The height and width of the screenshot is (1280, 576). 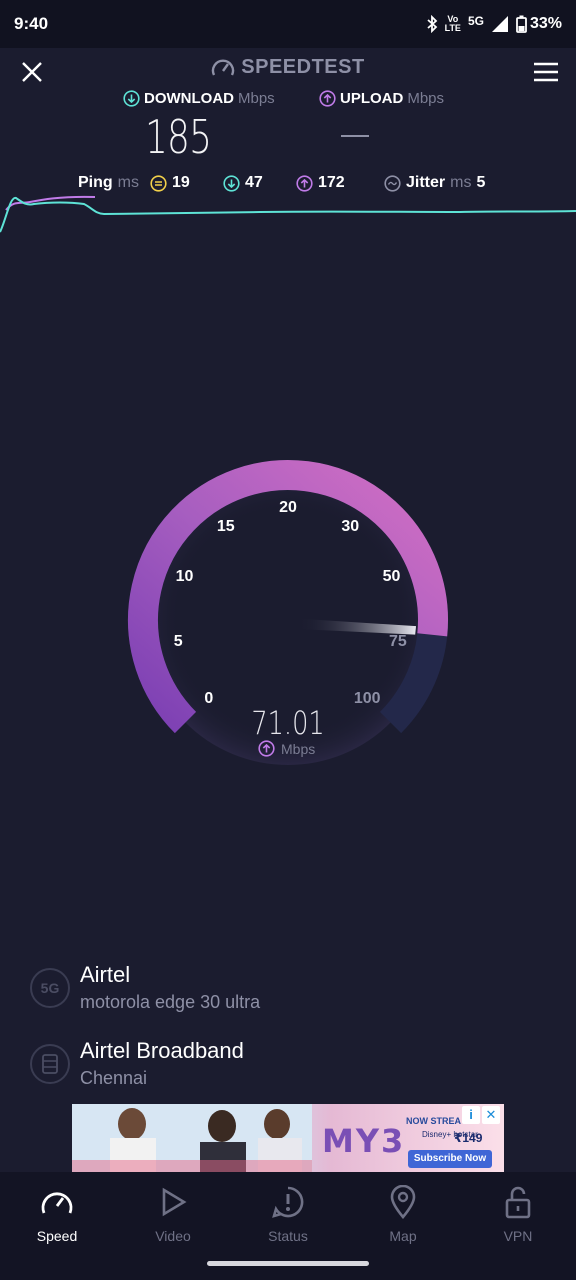 I want to click on carrier-text: Airtel motorola edge 30 ultra, so click(x=170, y=987).